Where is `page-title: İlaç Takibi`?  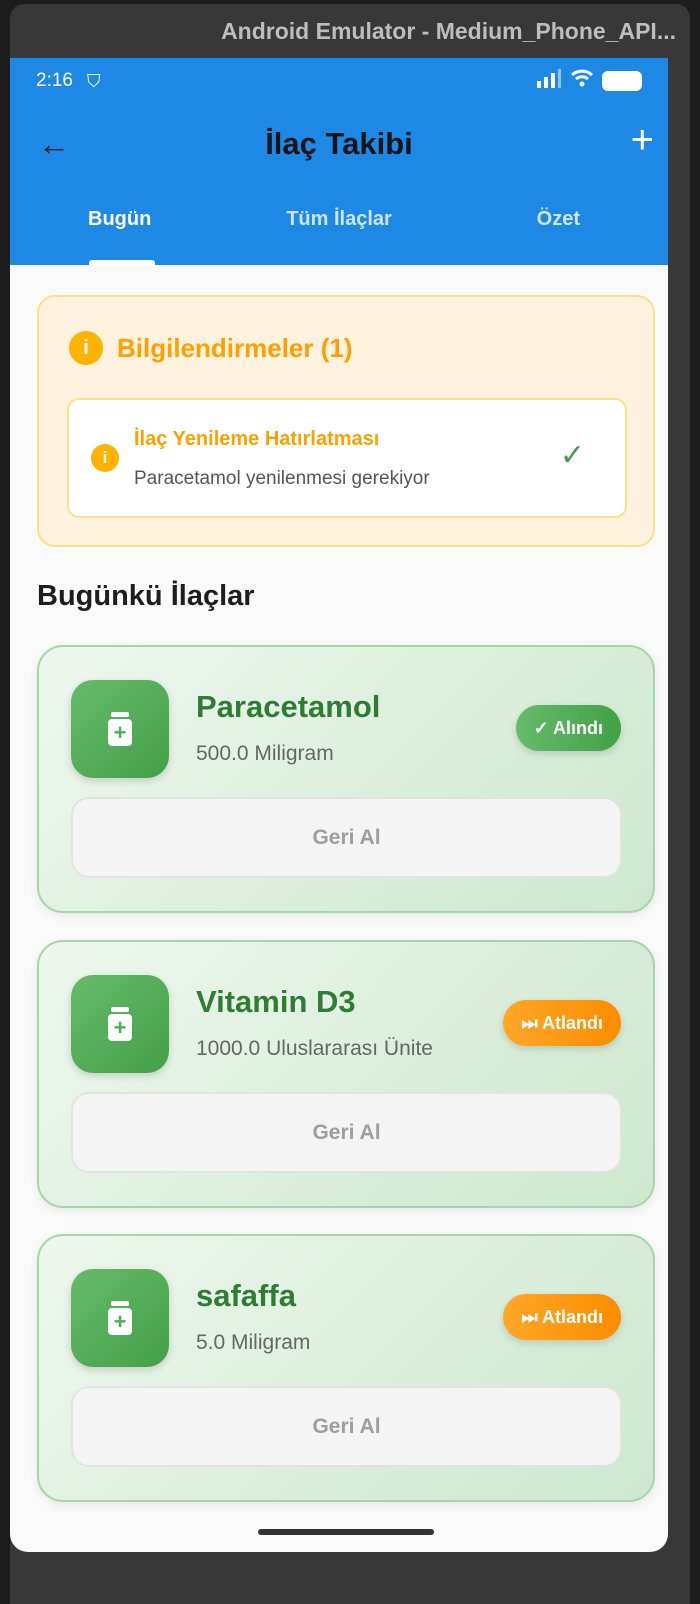 page-title: İlaç Takibi is located at coordinates (339, 143).